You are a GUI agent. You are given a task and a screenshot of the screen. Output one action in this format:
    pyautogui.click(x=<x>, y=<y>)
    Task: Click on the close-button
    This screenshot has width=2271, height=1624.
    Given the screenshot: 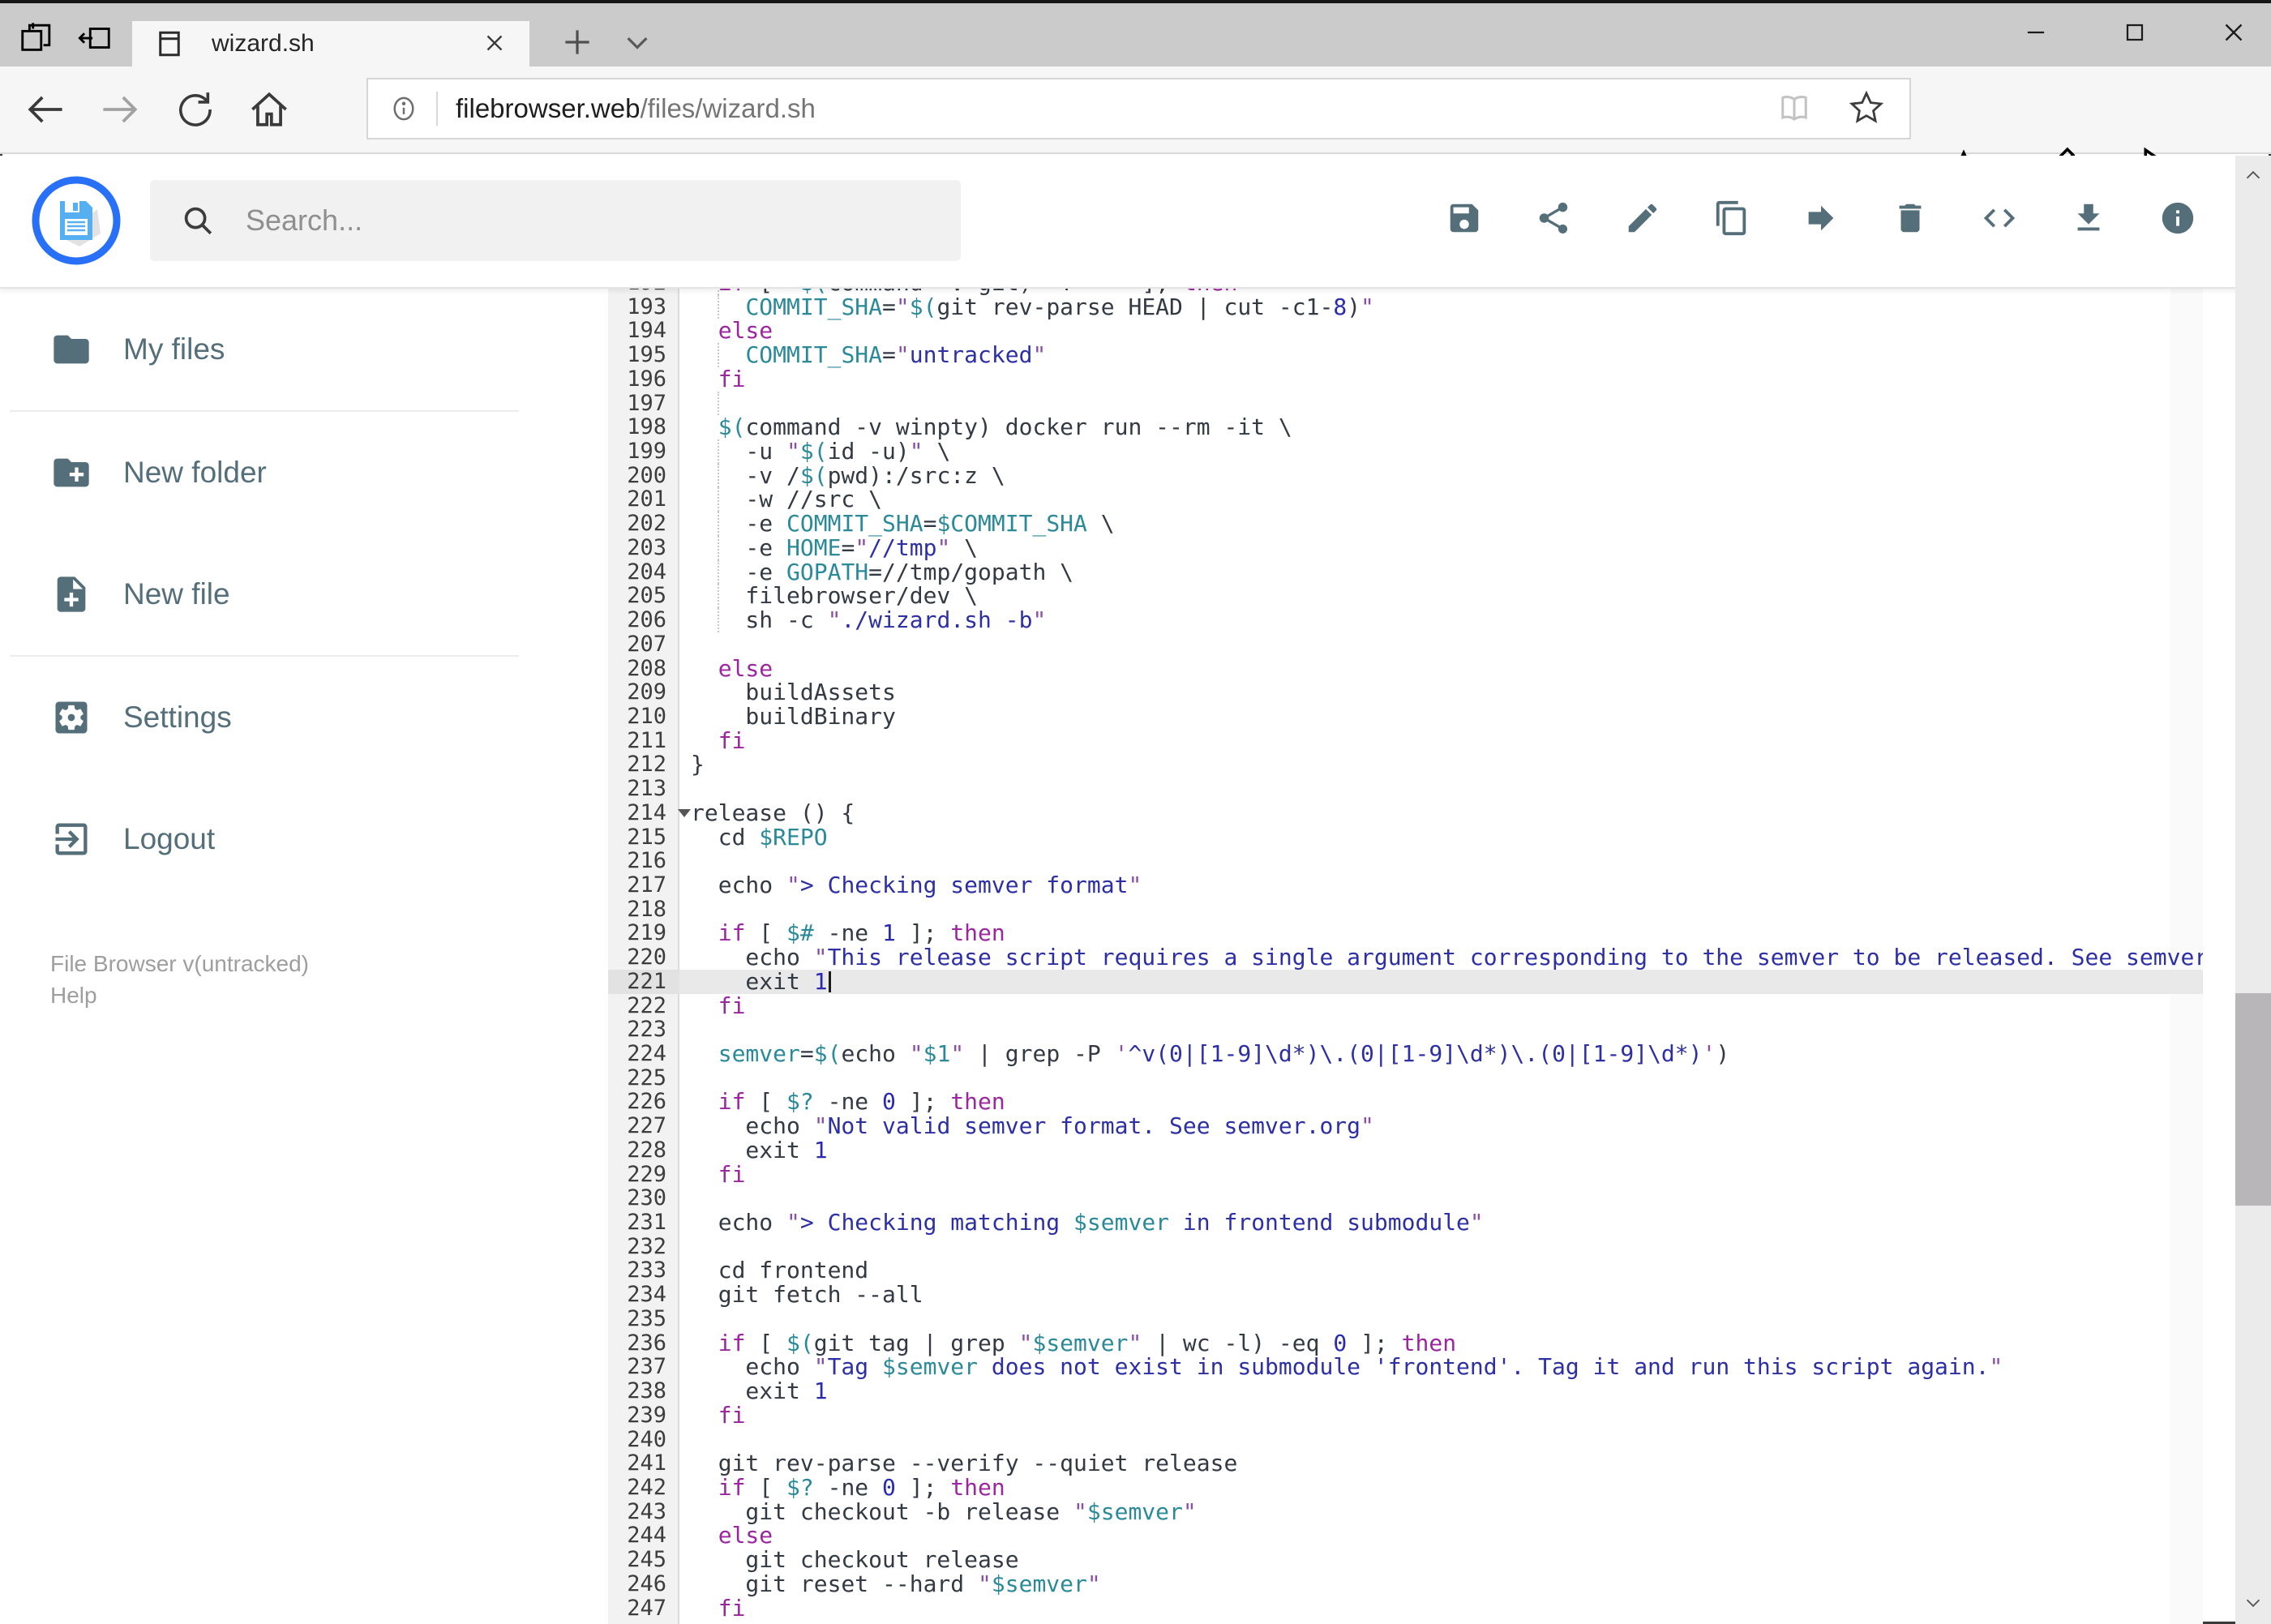 What is the action you would take?
    pyautogui.click(x=2233, y=33)
    